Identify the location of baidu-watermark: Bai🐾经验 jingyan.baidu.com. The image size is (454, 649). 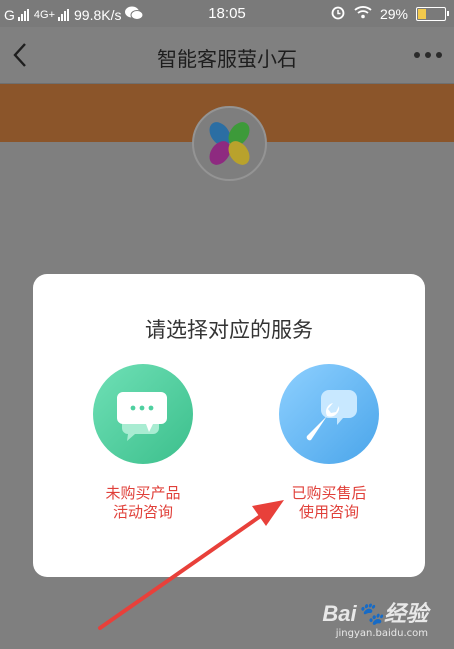
(375, 617).